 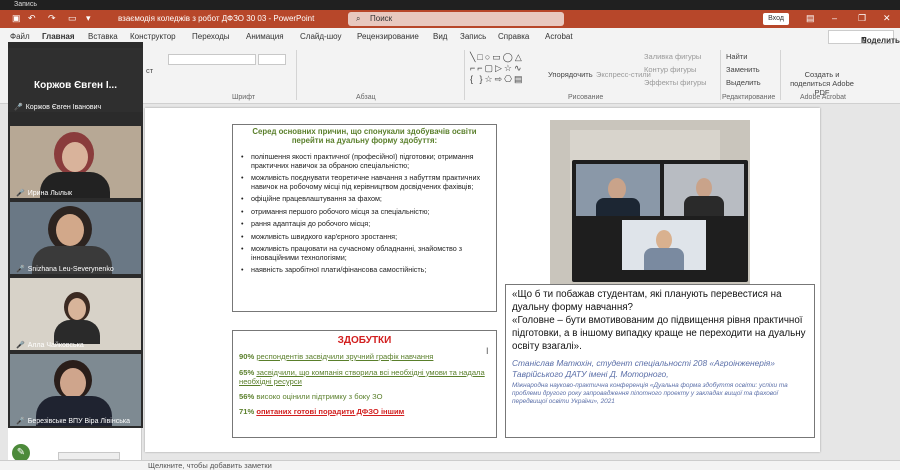 I want to click on shape-outline-button: Контур фигуры, so click(x=670, y=69).